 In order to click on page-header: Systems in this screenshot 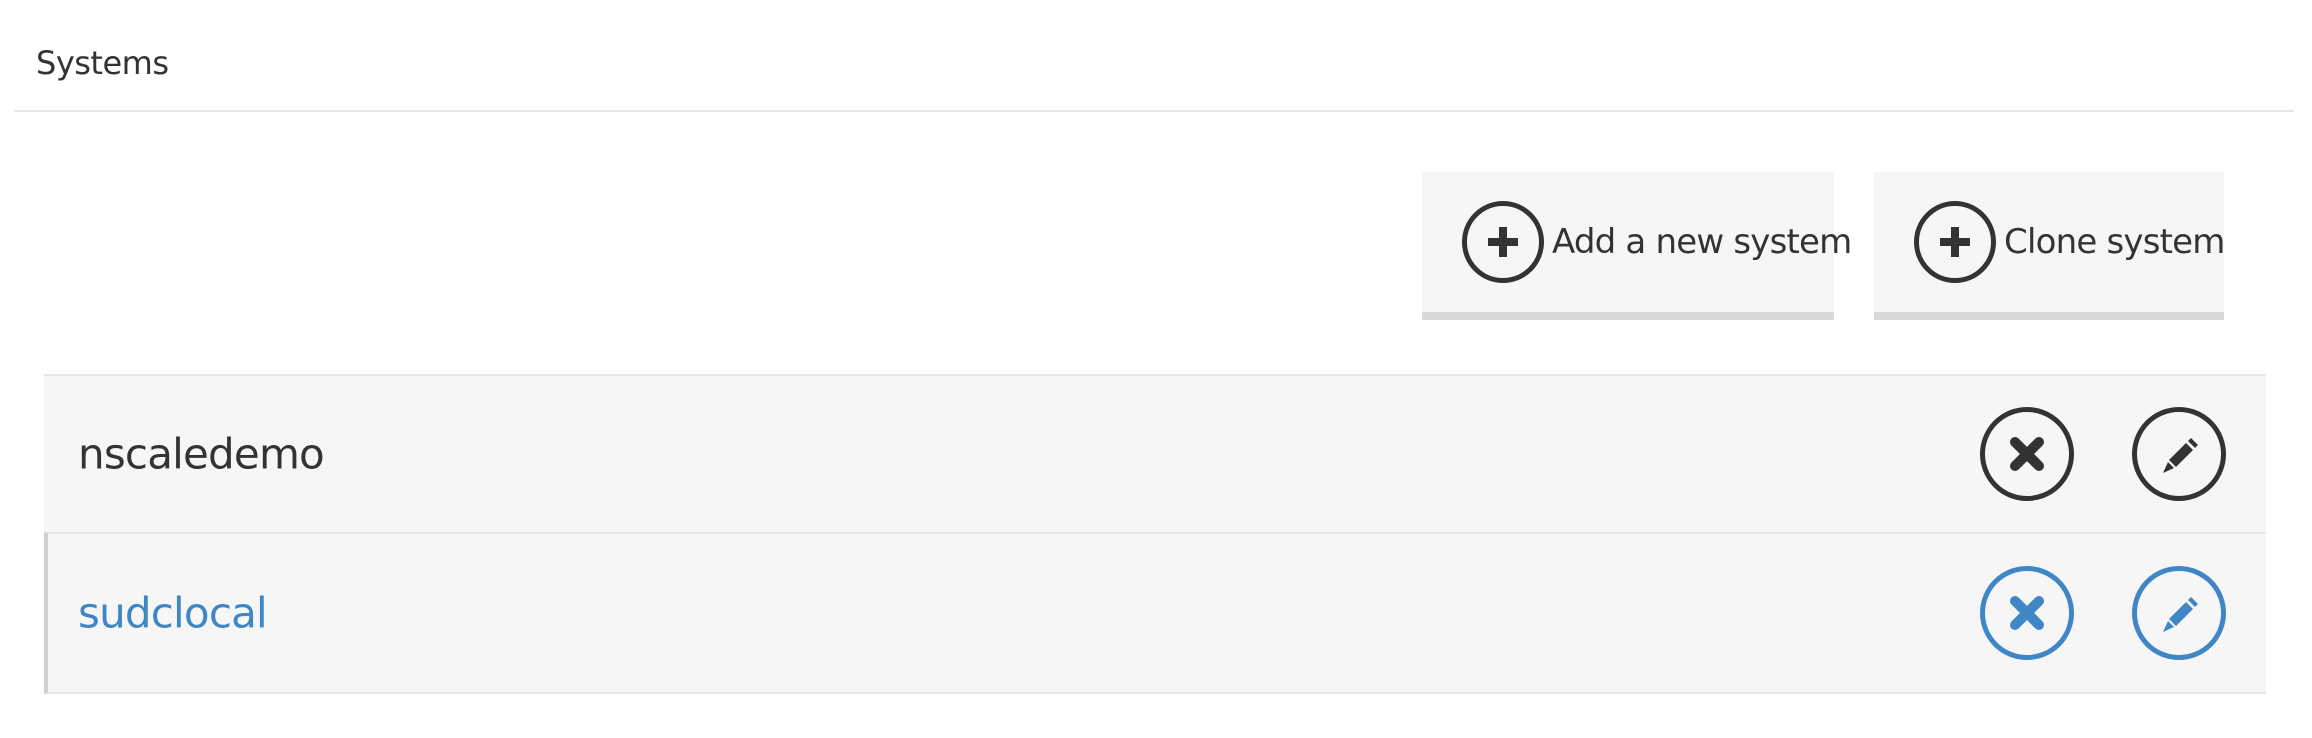, I will do `click(1154, 56)`.